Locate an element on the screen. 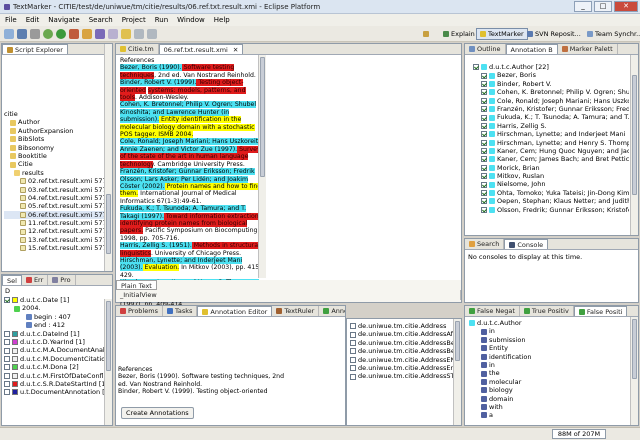  new-icon is located at coordinates (9, 33).